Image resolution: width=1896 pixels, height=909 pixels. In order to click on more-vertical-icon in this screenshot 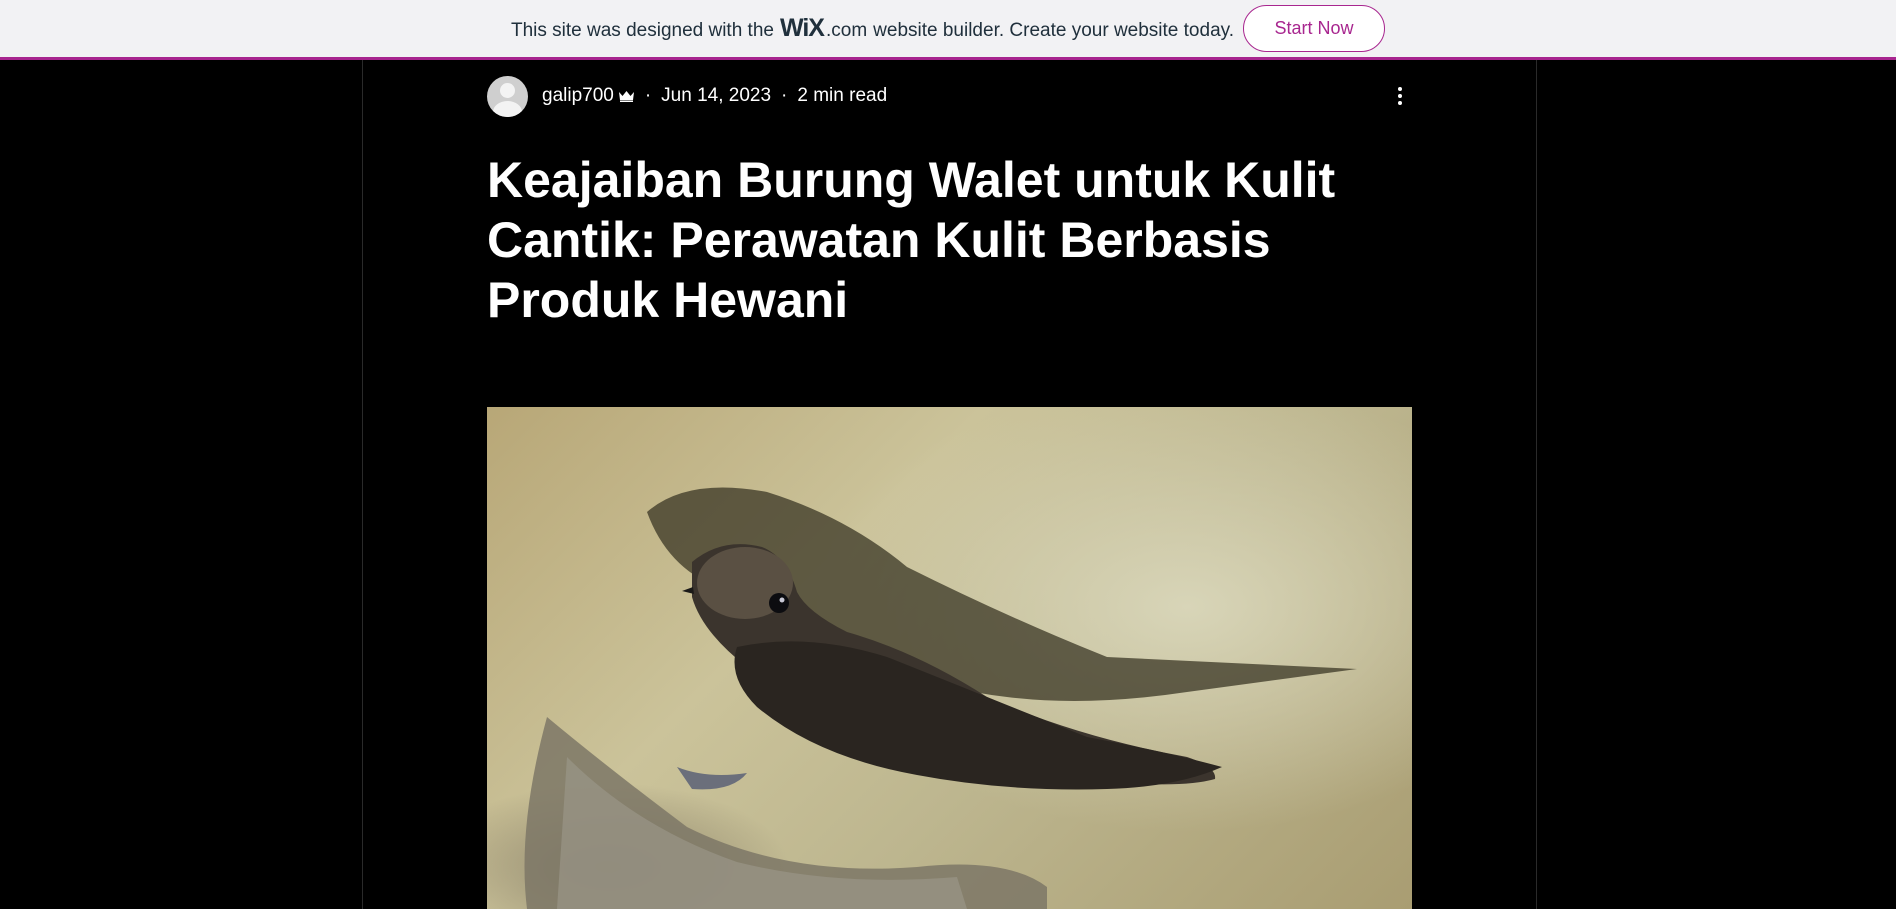, I will do `click(1400, 96)`.